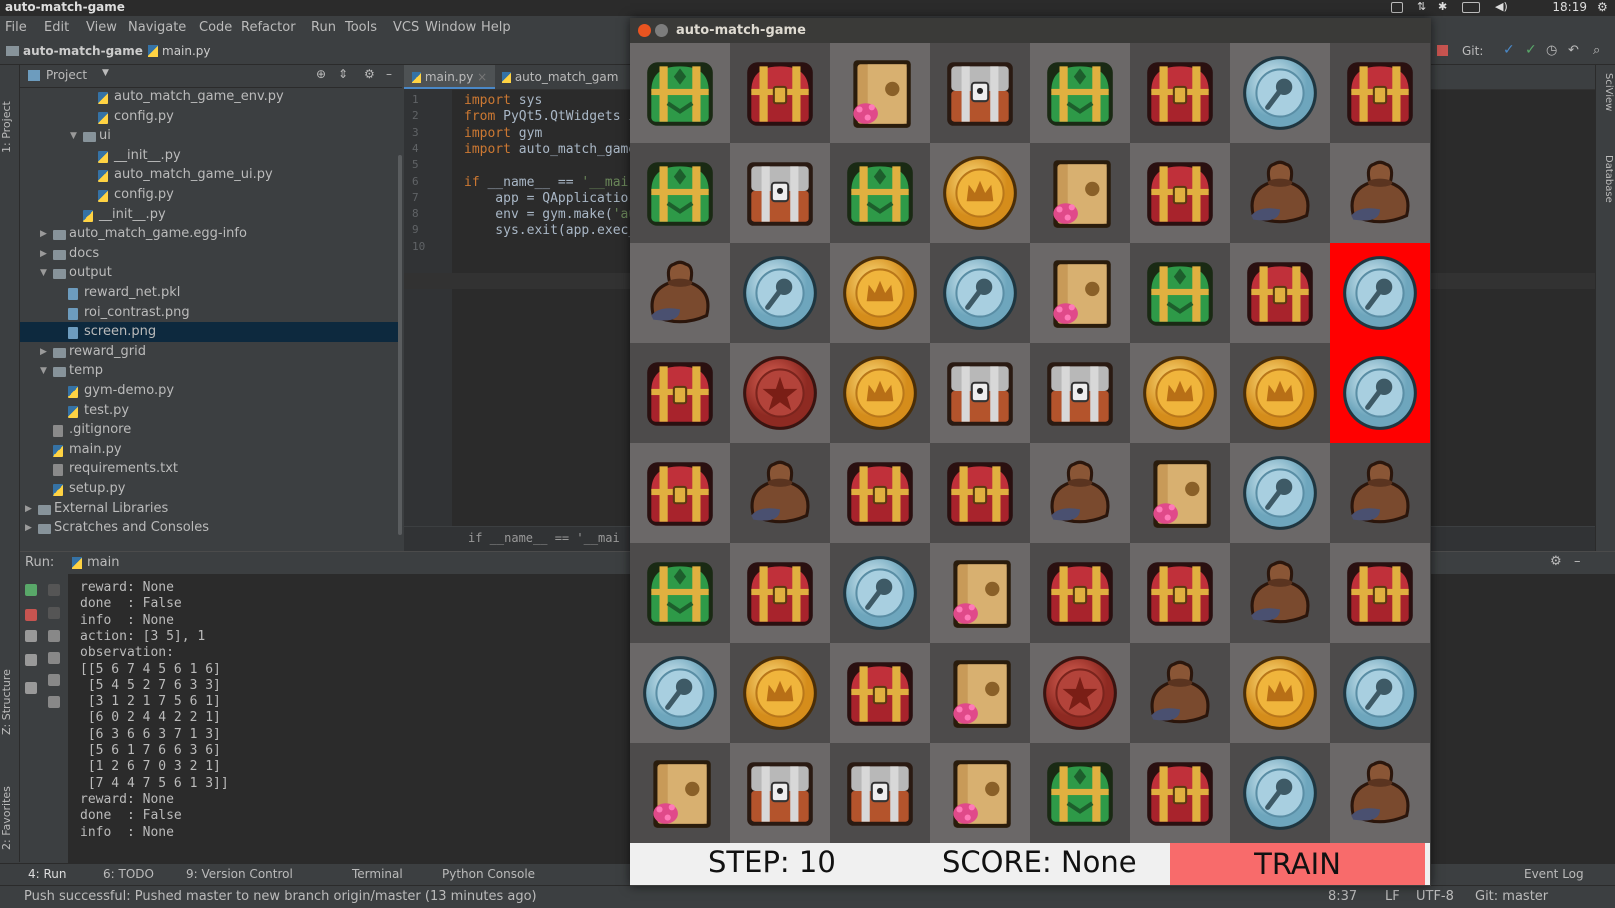 This screenshot has width=1615, height=908. Describe the element at coordinates (47, 874) in the screenshot. I see `tab-run: 4: Run` at that location.